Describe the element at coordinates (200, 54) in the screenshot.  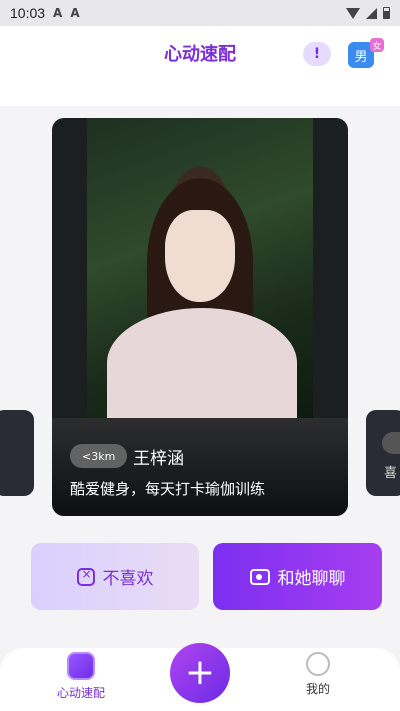
I see `page-title: 心动速配` at that location.